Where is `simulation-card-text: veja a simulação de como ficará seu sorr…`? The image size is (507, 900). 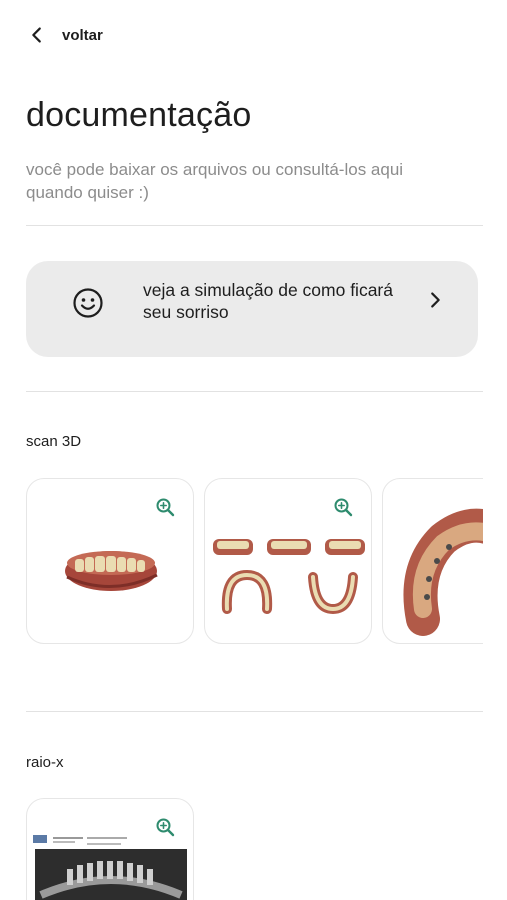
simulation-card-text: veja a simulação de como ficará seu sorr… is located at coordinates (268, 301).